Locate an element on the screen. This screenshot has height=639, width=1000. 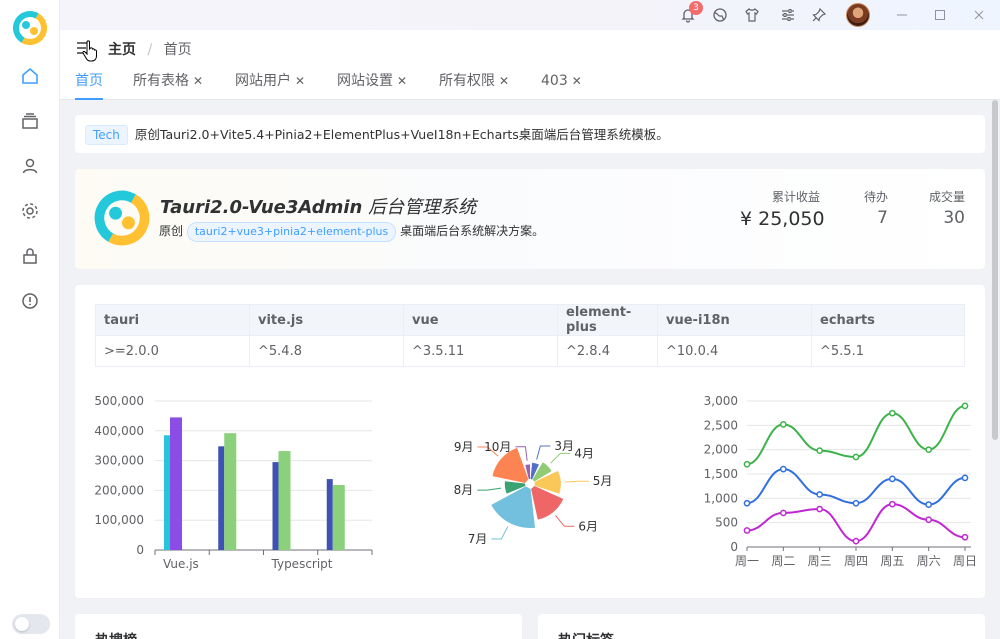
sidebar-item-layers is located at coordinates (30, 121).